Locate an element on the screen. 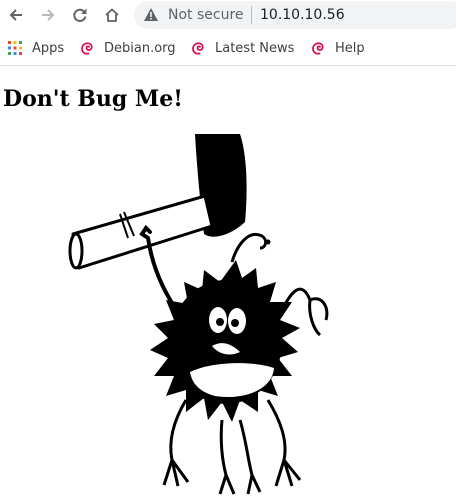 Image resolution: width=456 pixels, height=499 pixels. arrow-left-icon is located at coordinates (15, 15).